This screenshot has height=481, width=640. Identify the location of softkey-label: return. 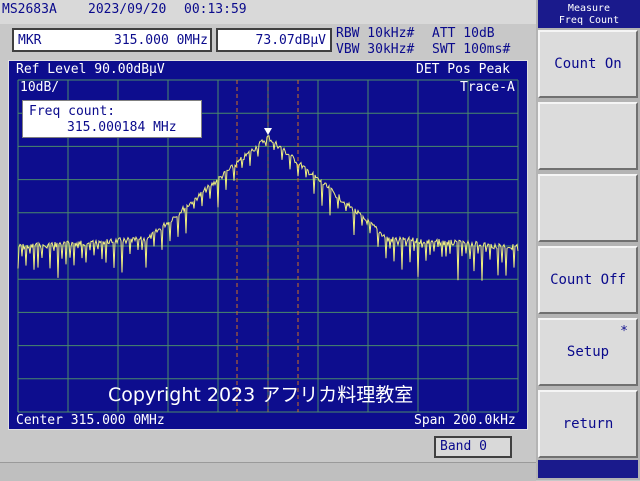
(588, 424).